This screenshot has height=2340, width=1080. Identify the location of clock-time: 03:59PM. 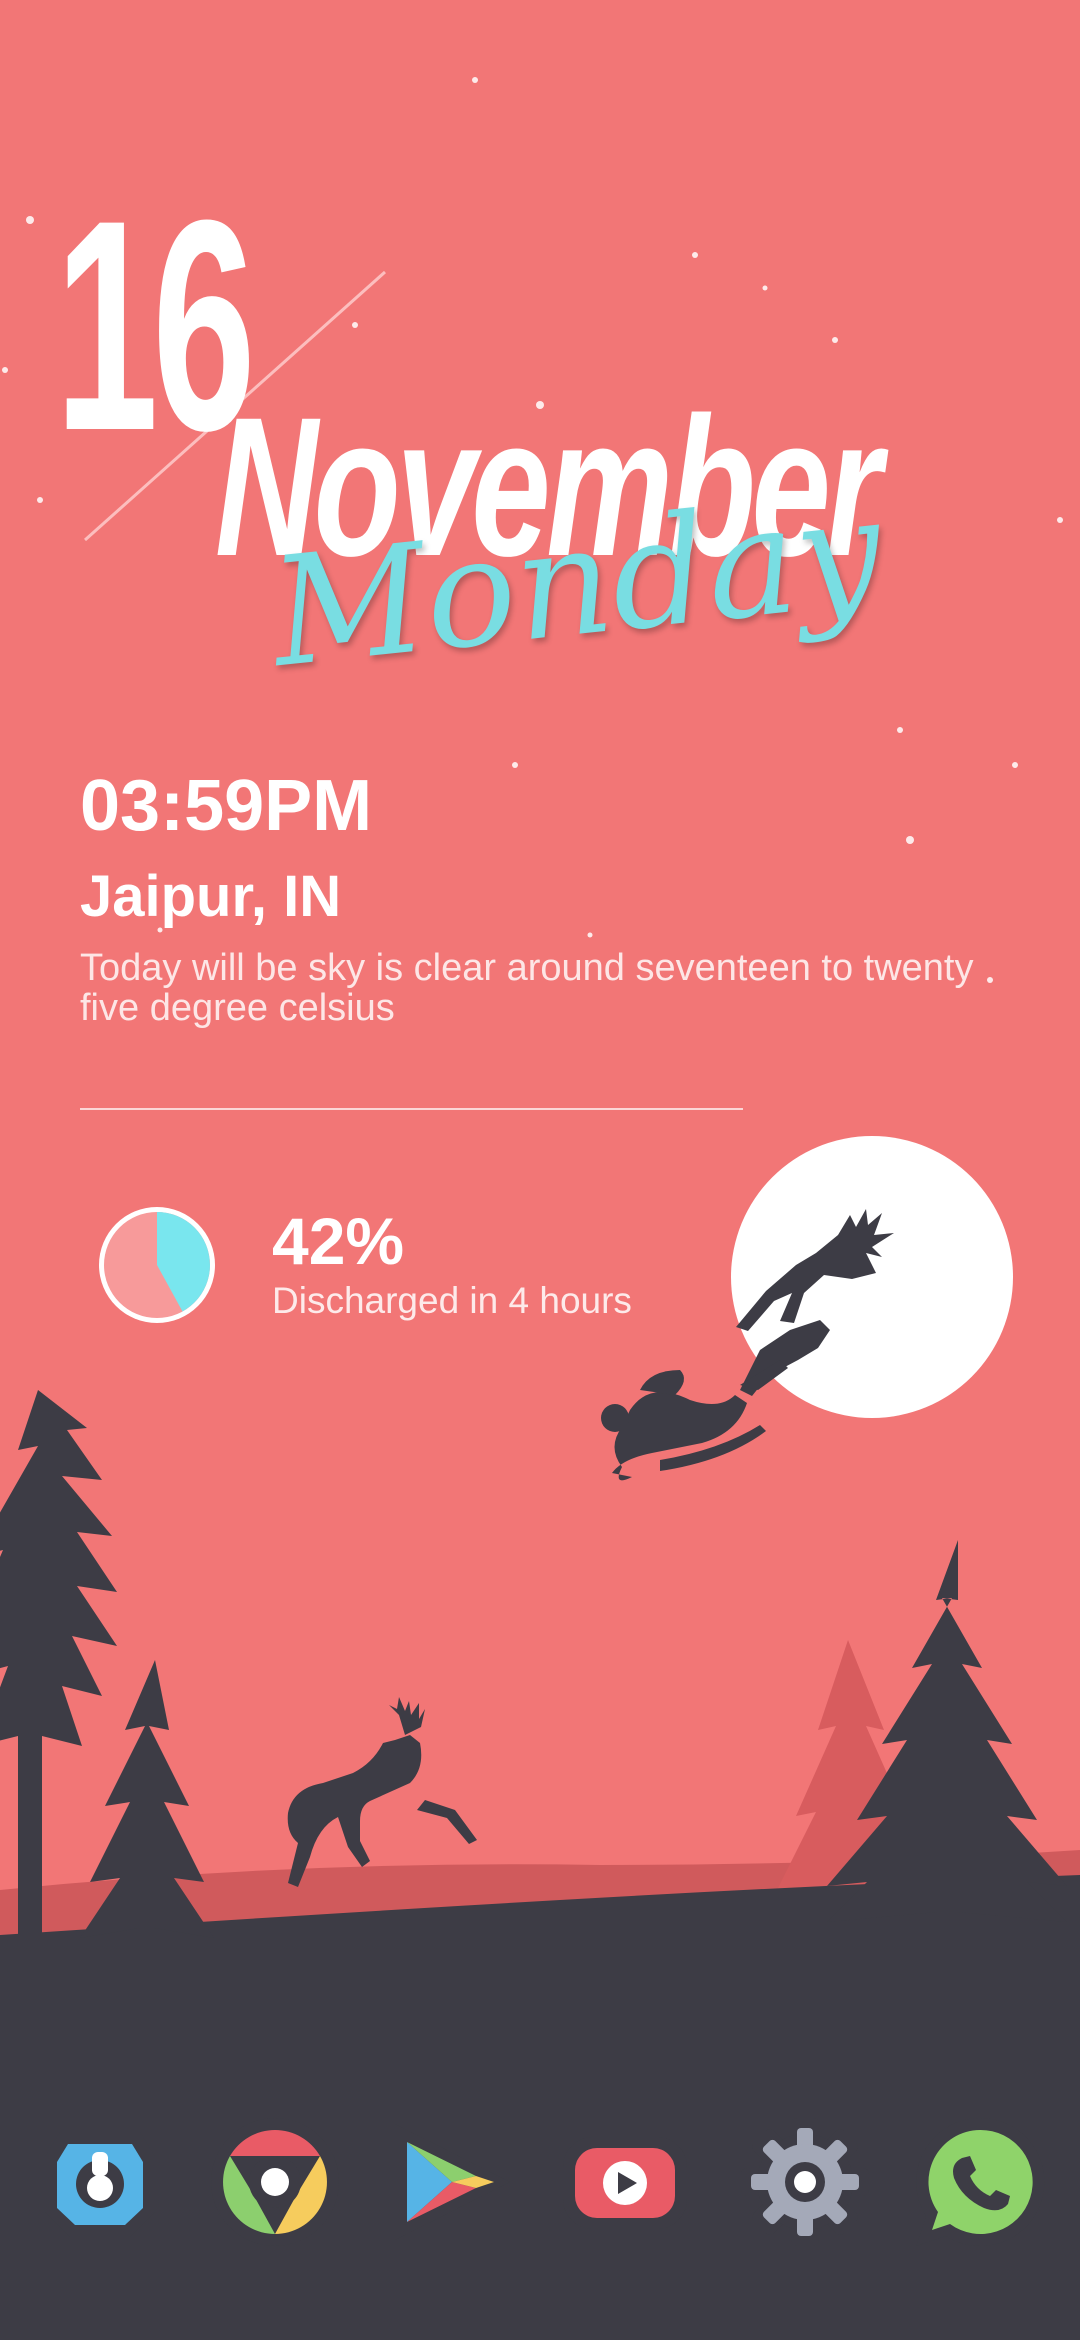
(226, 806).